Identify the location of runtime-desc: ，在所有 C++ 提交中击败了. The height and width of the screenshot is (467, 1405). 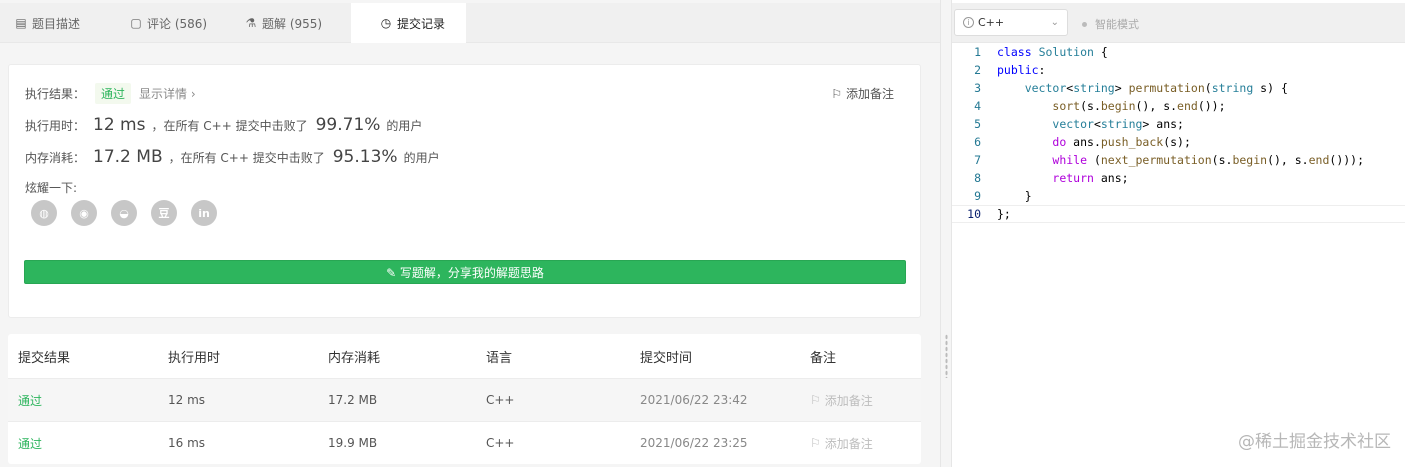
(229, 126).